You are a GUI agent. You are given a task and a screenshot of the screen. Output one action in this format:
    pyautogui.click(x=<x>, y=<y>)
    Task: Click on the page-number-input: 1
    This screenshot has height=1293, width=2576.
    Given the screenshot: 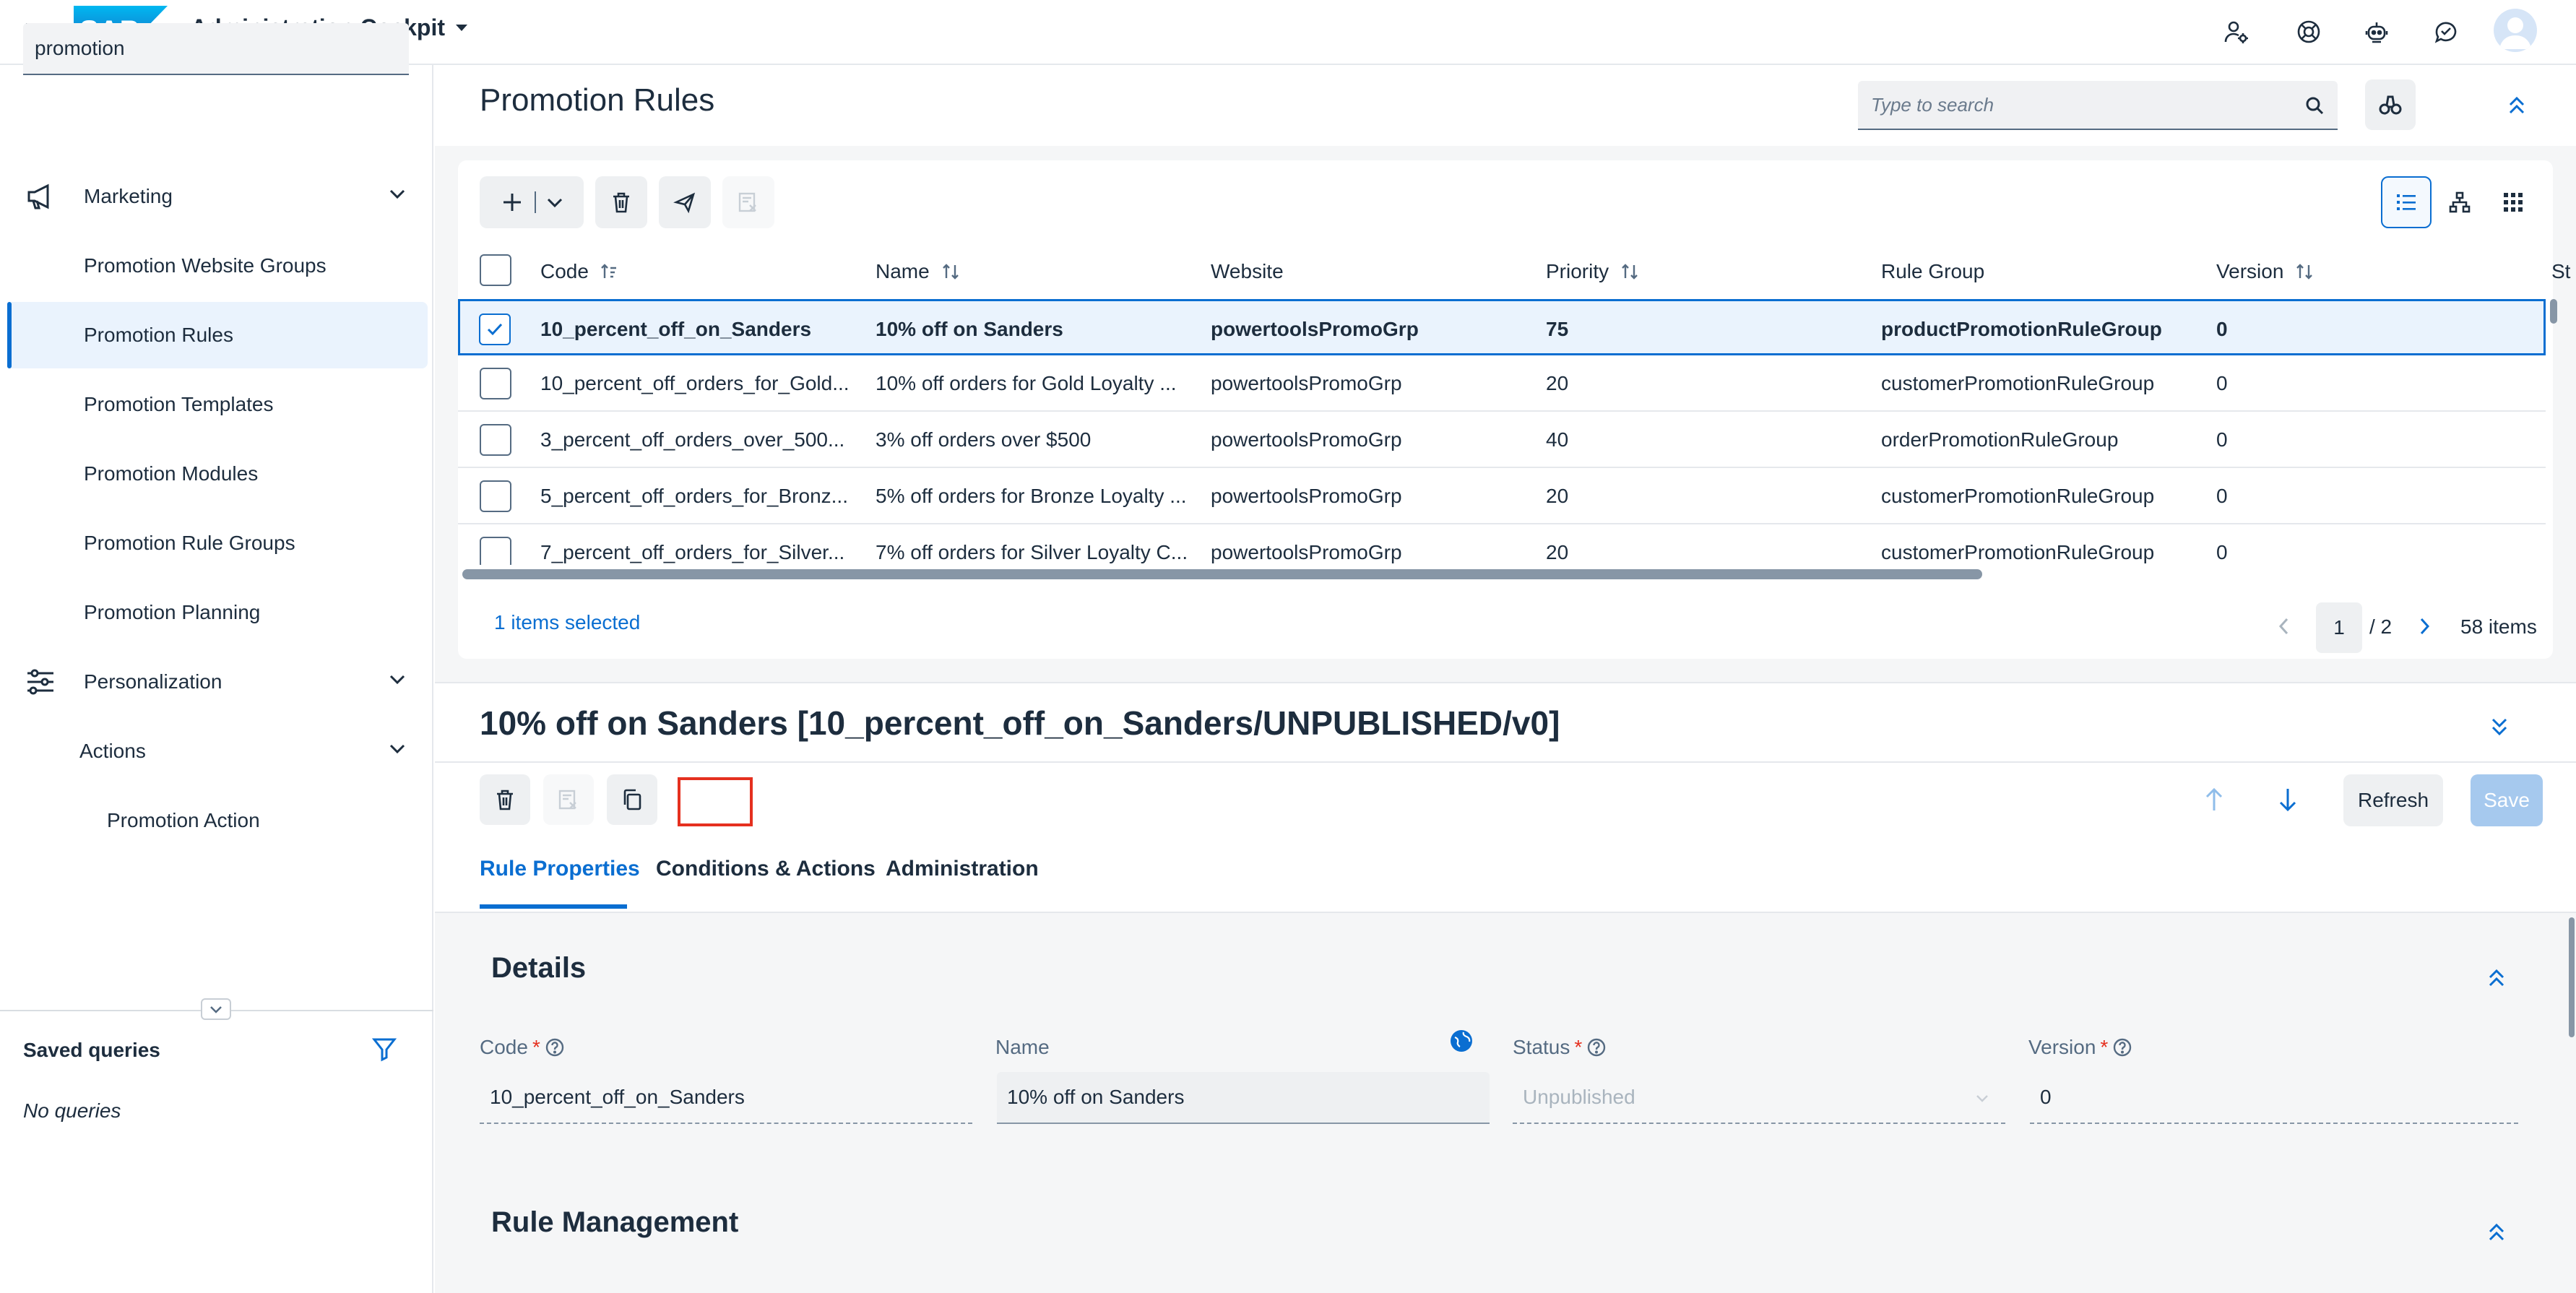 What is the action you would take?
    pyautogui.click(x=2339, y=627)
    